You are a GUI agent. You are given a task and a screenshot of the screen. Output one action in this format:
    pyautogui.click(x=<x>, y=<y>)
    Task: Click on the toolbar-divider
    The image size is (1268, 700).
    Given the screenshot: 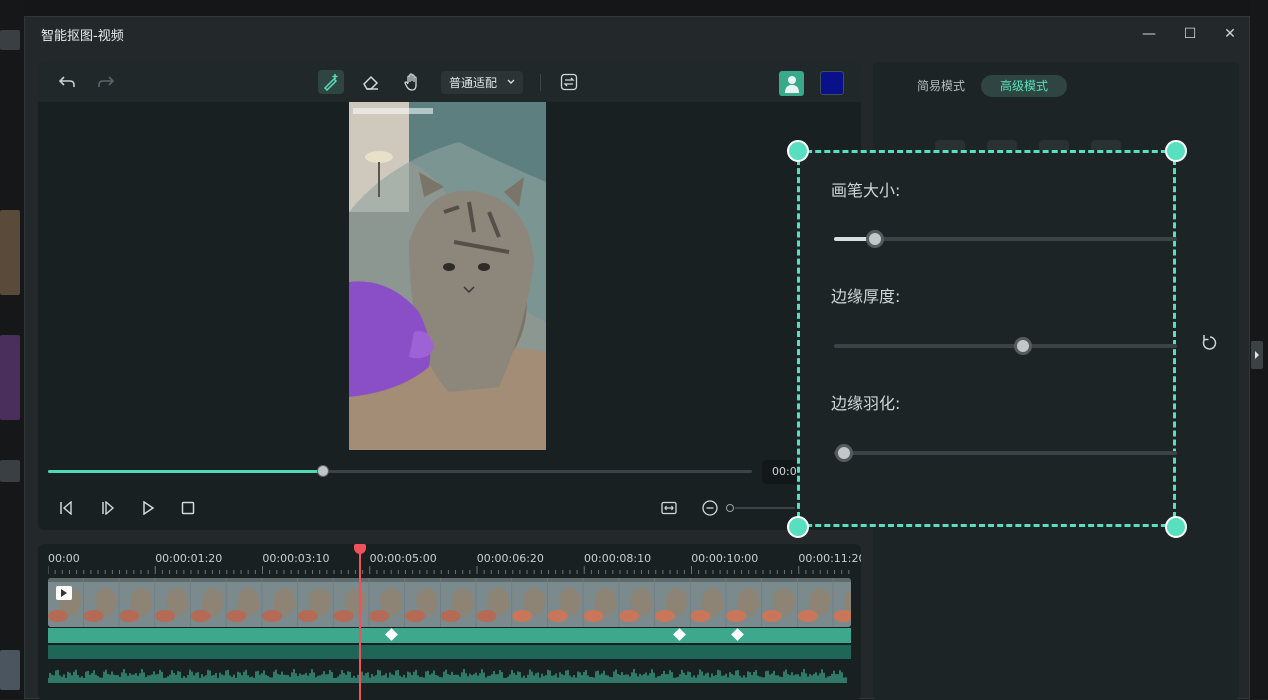 What is the action you would take?
    pyautogui.click(x=540, y=82)
    